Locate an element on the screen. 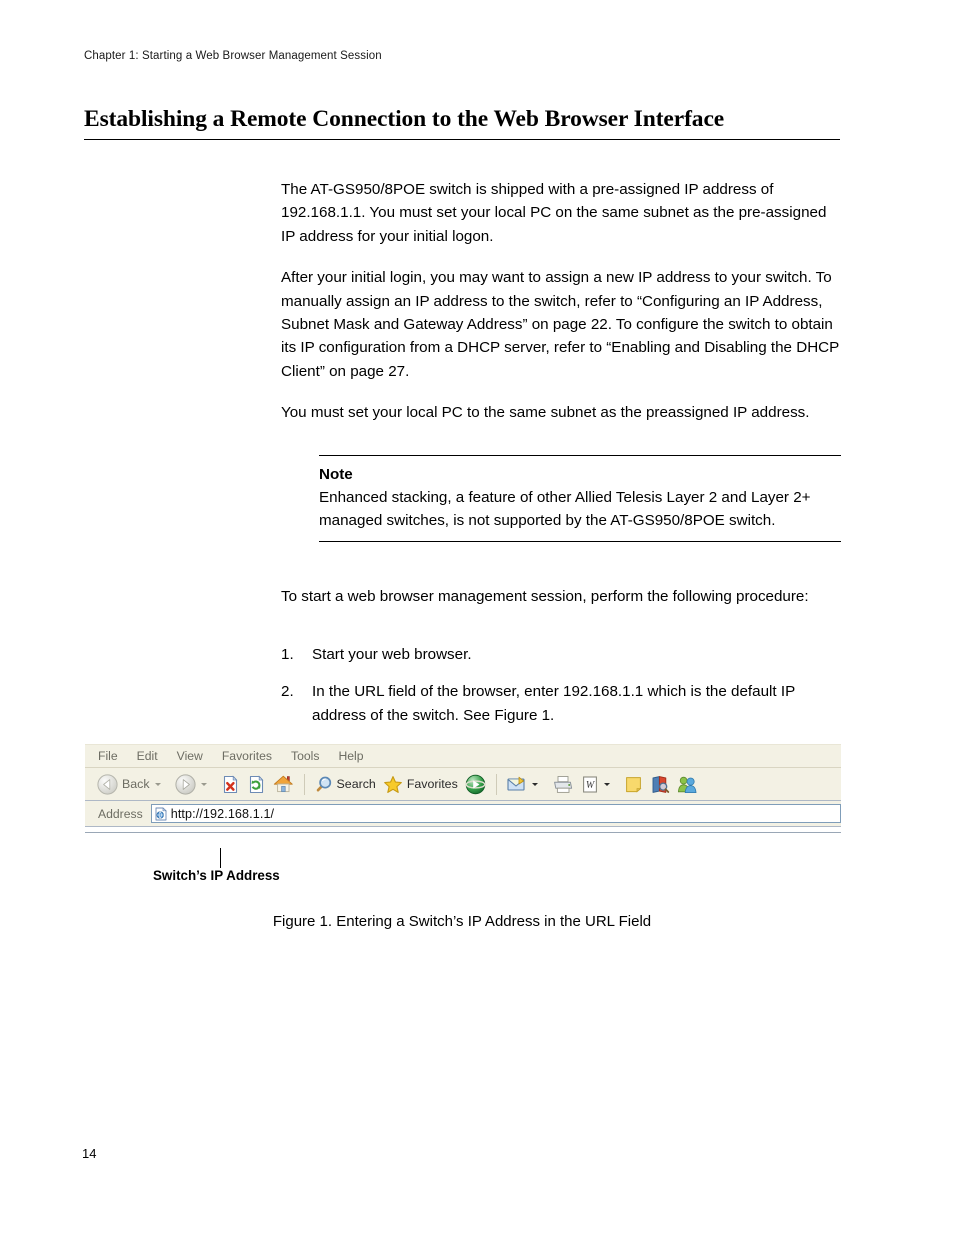  research-button is located at coordinates (660, 784).